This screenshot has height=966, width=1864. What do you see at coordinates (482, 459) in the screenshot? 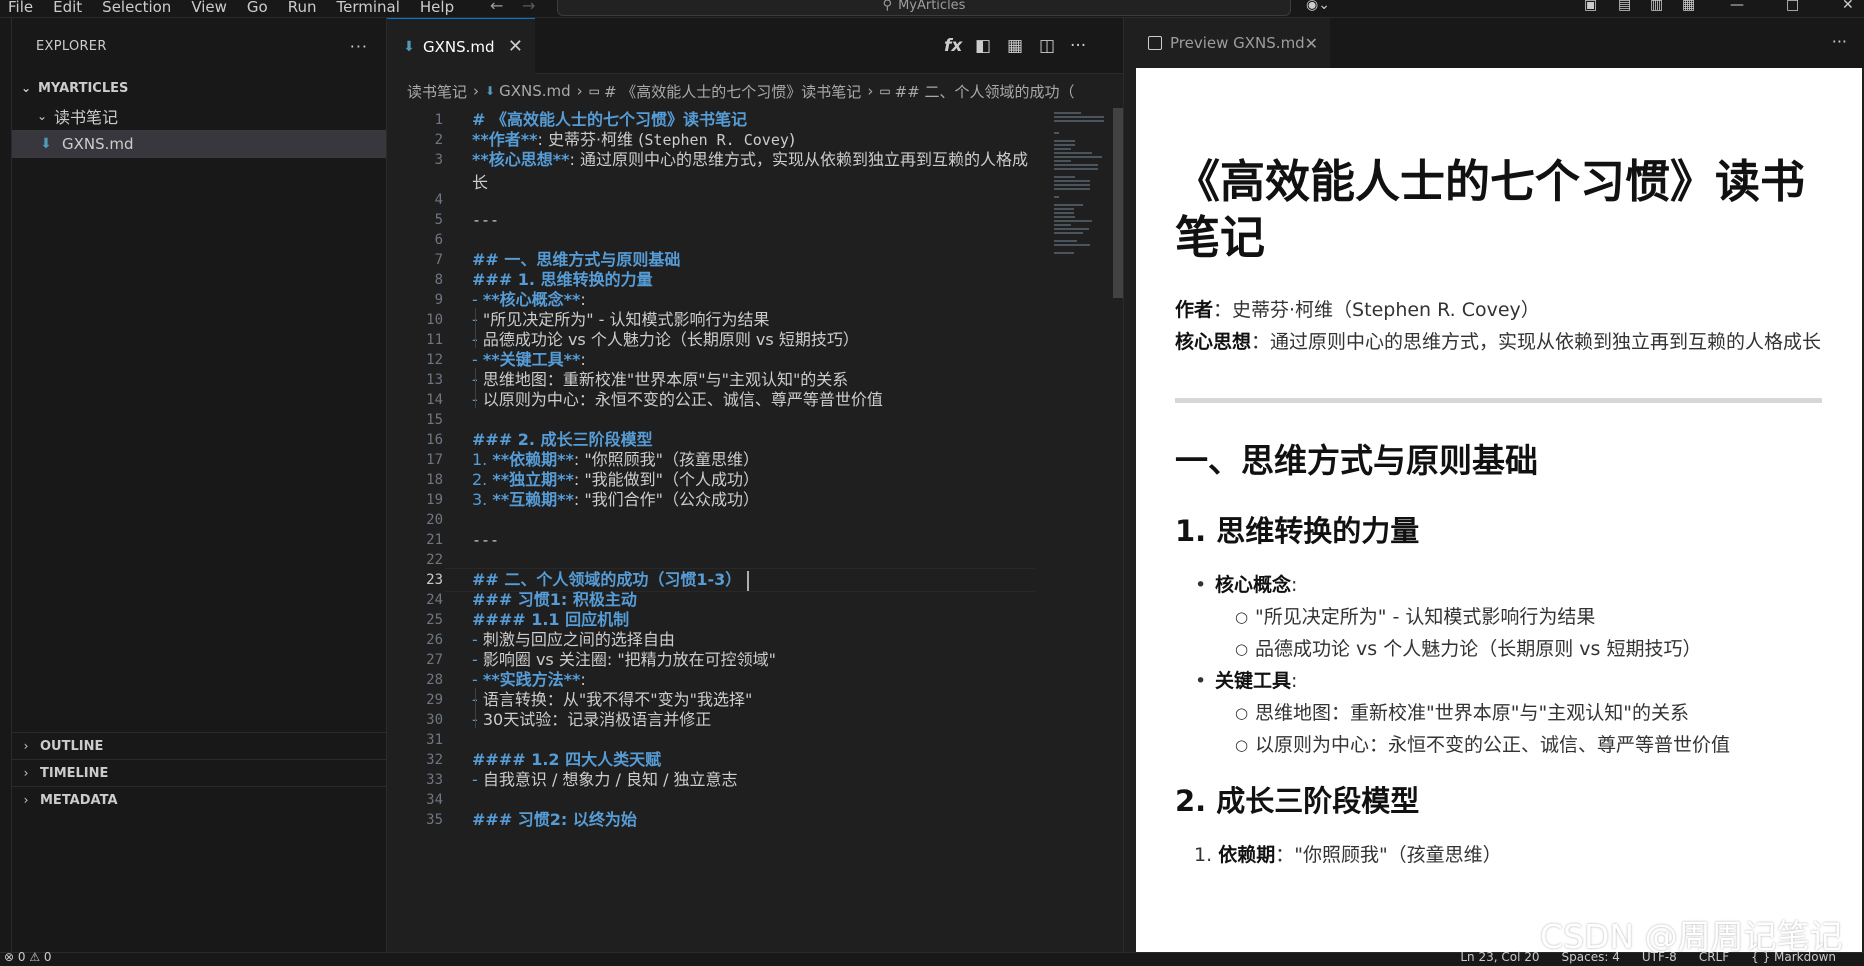
I see `token: 1.` at bounding box center [482, 459].